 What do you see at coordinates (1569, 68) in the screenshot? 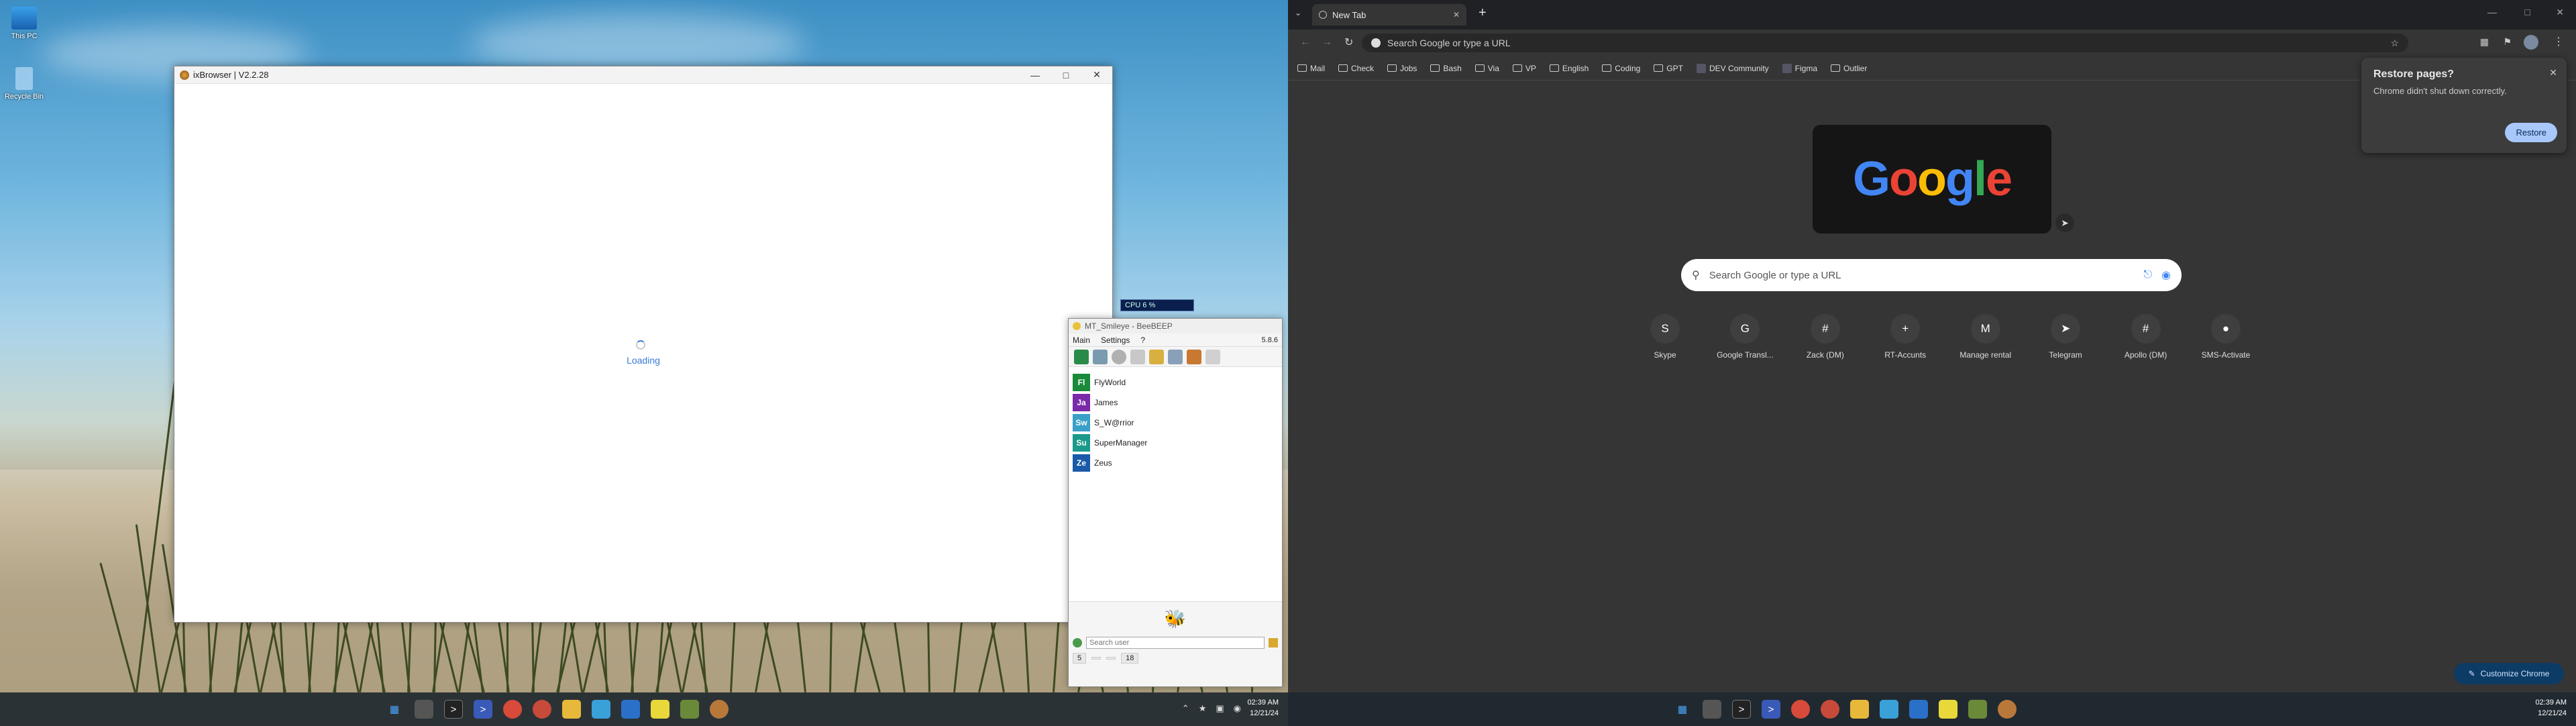
I see `bookmark-english: English` at bounding box center [1569, 68].